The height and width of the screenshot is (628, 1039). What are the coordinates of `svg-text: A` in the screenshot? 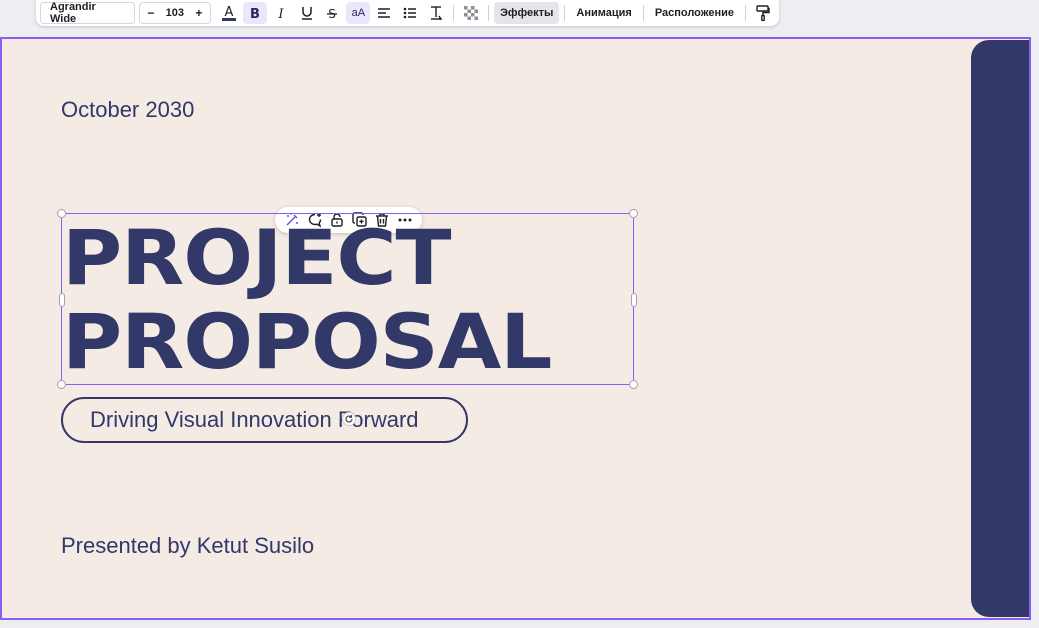 It's located at (228, 12).